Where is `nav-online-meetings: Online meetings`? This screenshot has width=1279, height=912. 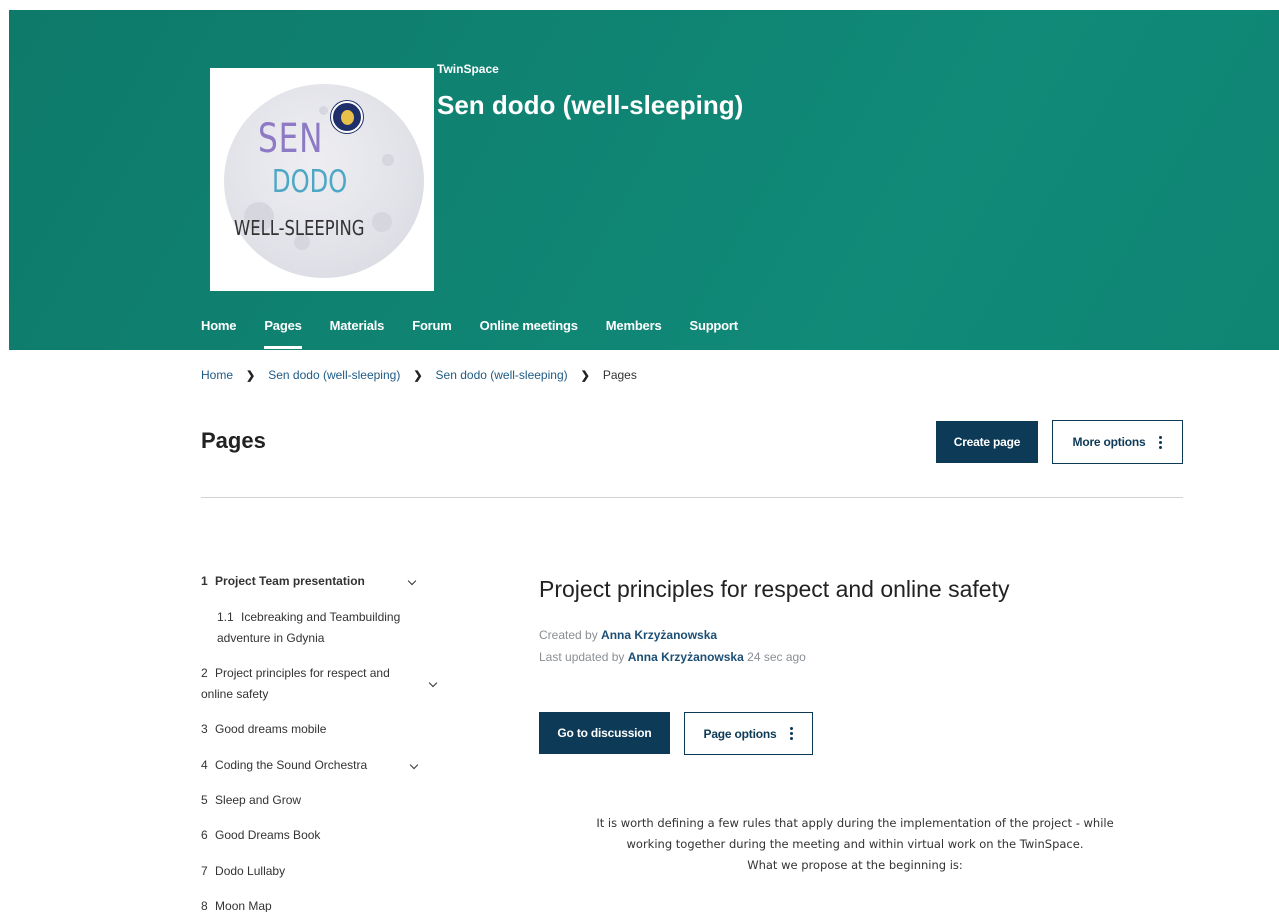
nav-online-meetings: Online meetings is located at coordinates (529, 325).